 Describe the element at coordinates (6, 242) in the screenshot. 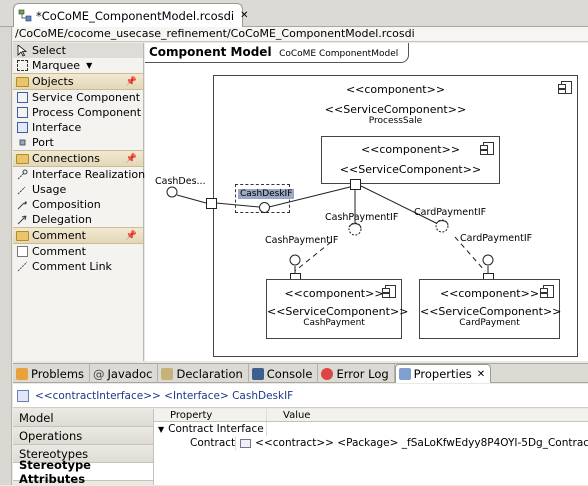

I see `left-trim` at that location.